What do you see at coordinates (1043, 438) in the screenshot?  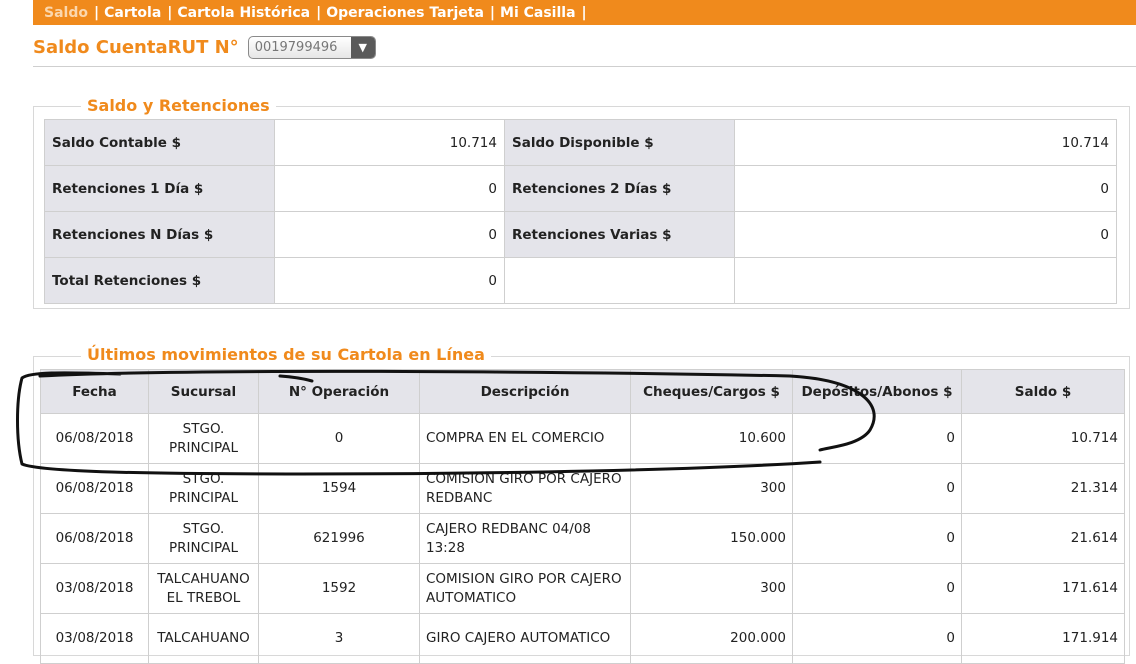 I see `cell-saldo: 10.714` at bounding box center [1043, 438].